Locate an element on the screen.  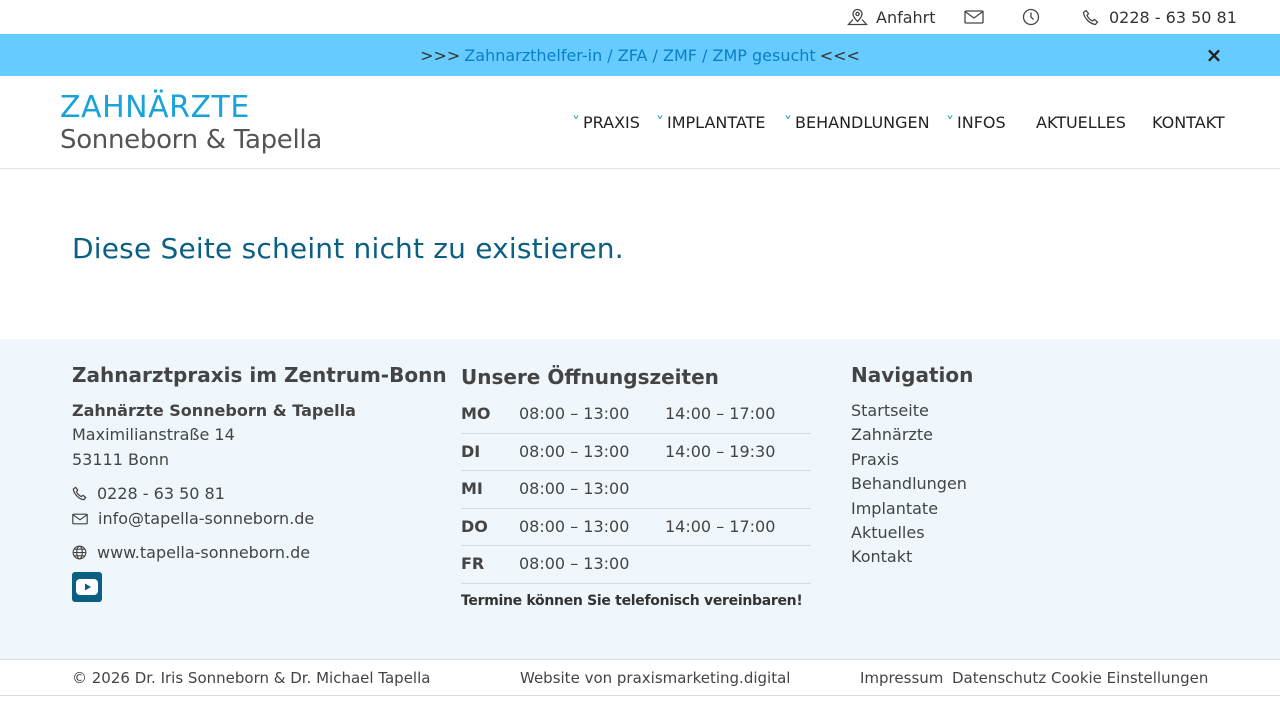
nav-praxis: ˅ PRAXIS is located at coordinates (606, 122).